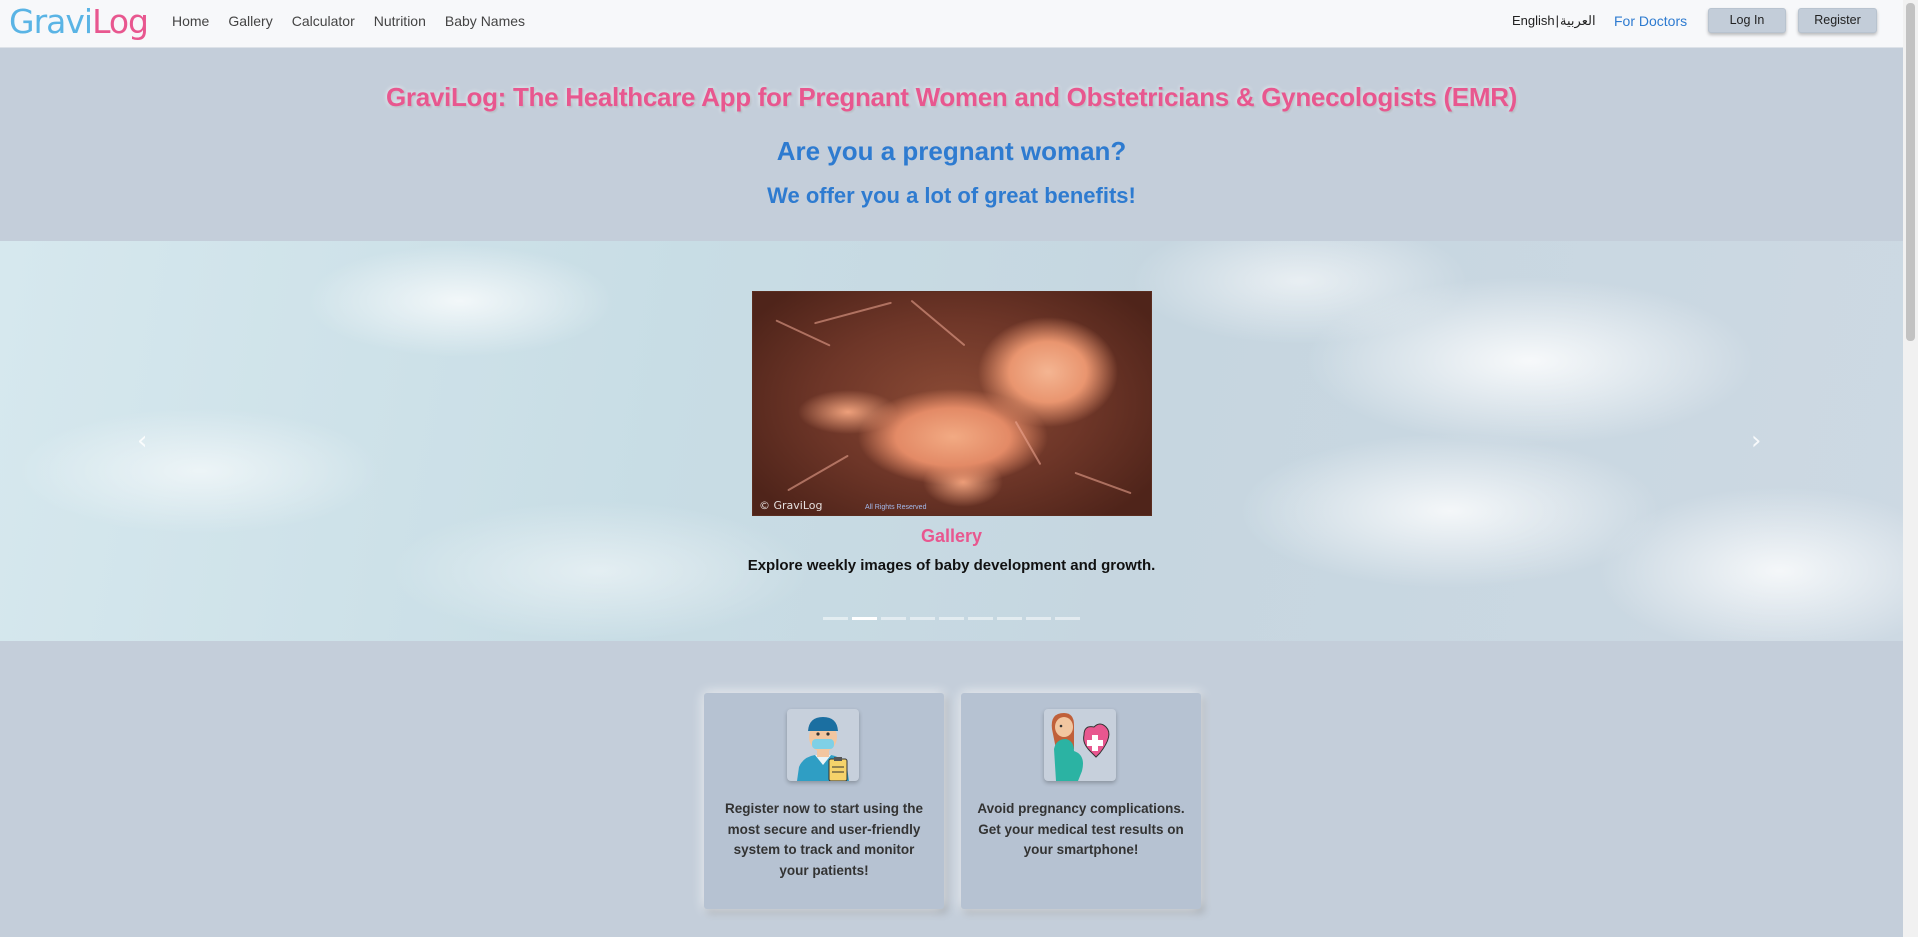  What do you see at coordinates (864, 618) in the screenshot?
I see `carousel-indicator-active` at bounding box center [864, 618].